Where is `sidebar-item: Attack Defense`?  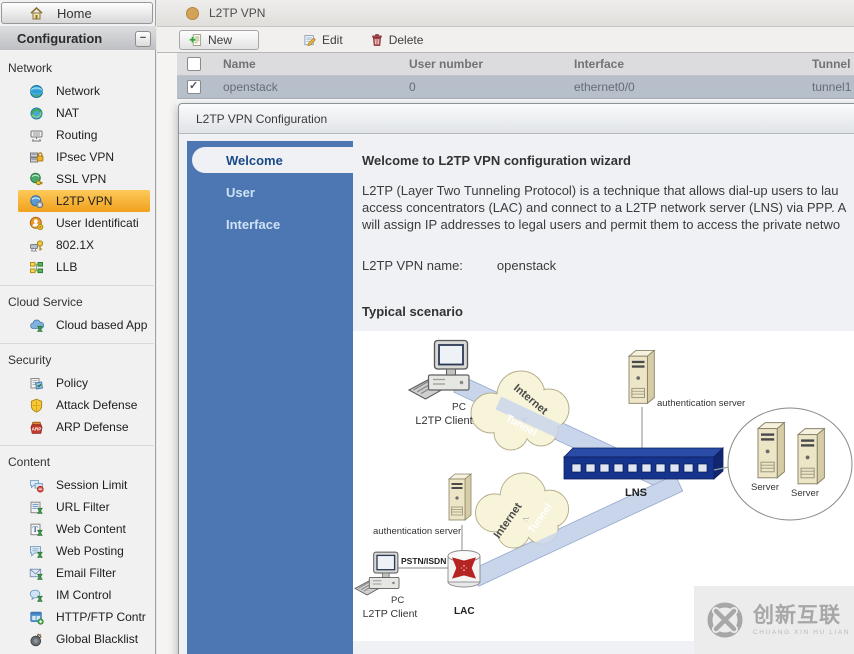 sidebar-item: Attack Defense is located at coordinates (84, 405).